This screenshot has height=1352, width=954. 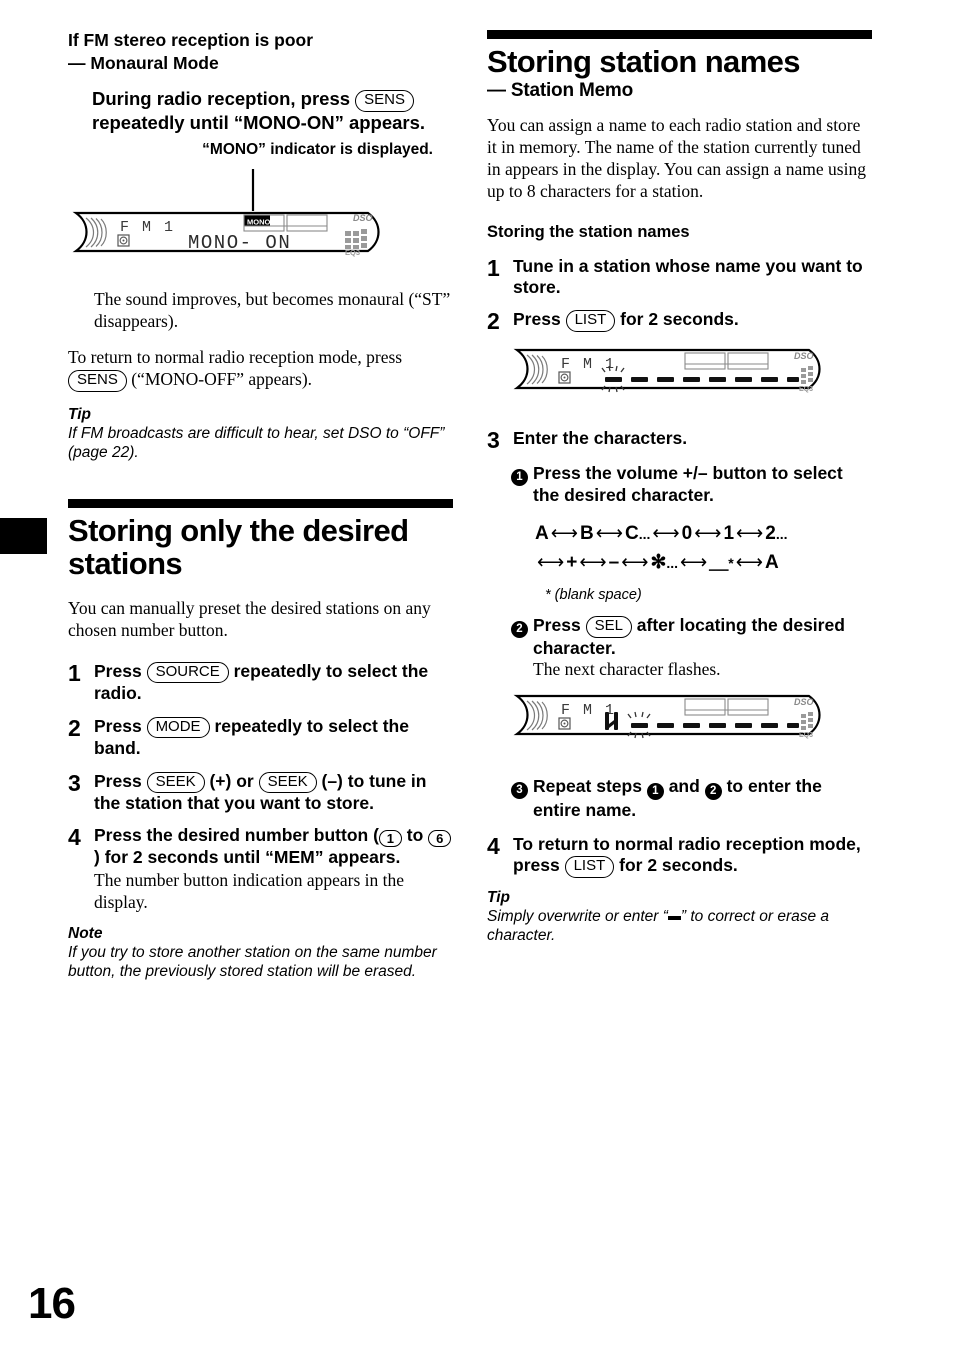 I want to click on step-4-pre: Press the desired number button (, so click(x=236, y=835).